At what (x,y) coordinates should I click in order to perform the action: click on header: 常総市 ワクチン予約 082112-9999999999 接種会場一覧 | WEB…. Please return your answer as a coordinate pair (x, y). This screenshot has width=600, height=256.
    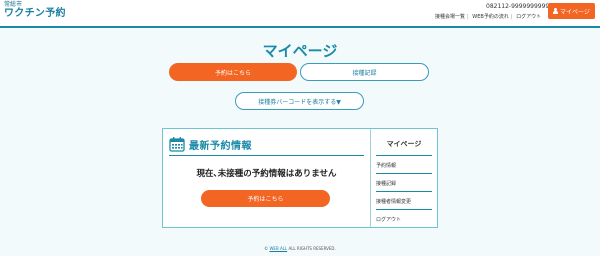
    Looking at the image, I should click on (300, 14).